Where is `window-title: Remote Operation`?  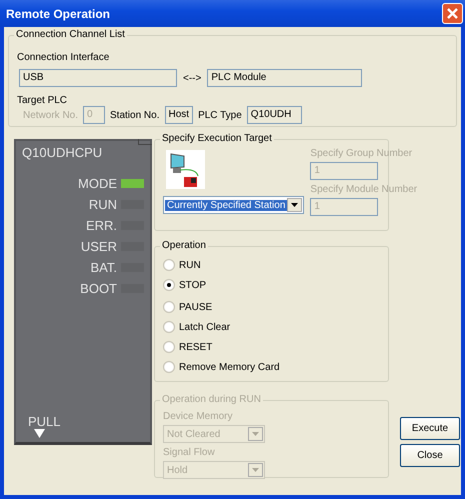 window-title: Remote Operation is located at coordinates (58, 13).